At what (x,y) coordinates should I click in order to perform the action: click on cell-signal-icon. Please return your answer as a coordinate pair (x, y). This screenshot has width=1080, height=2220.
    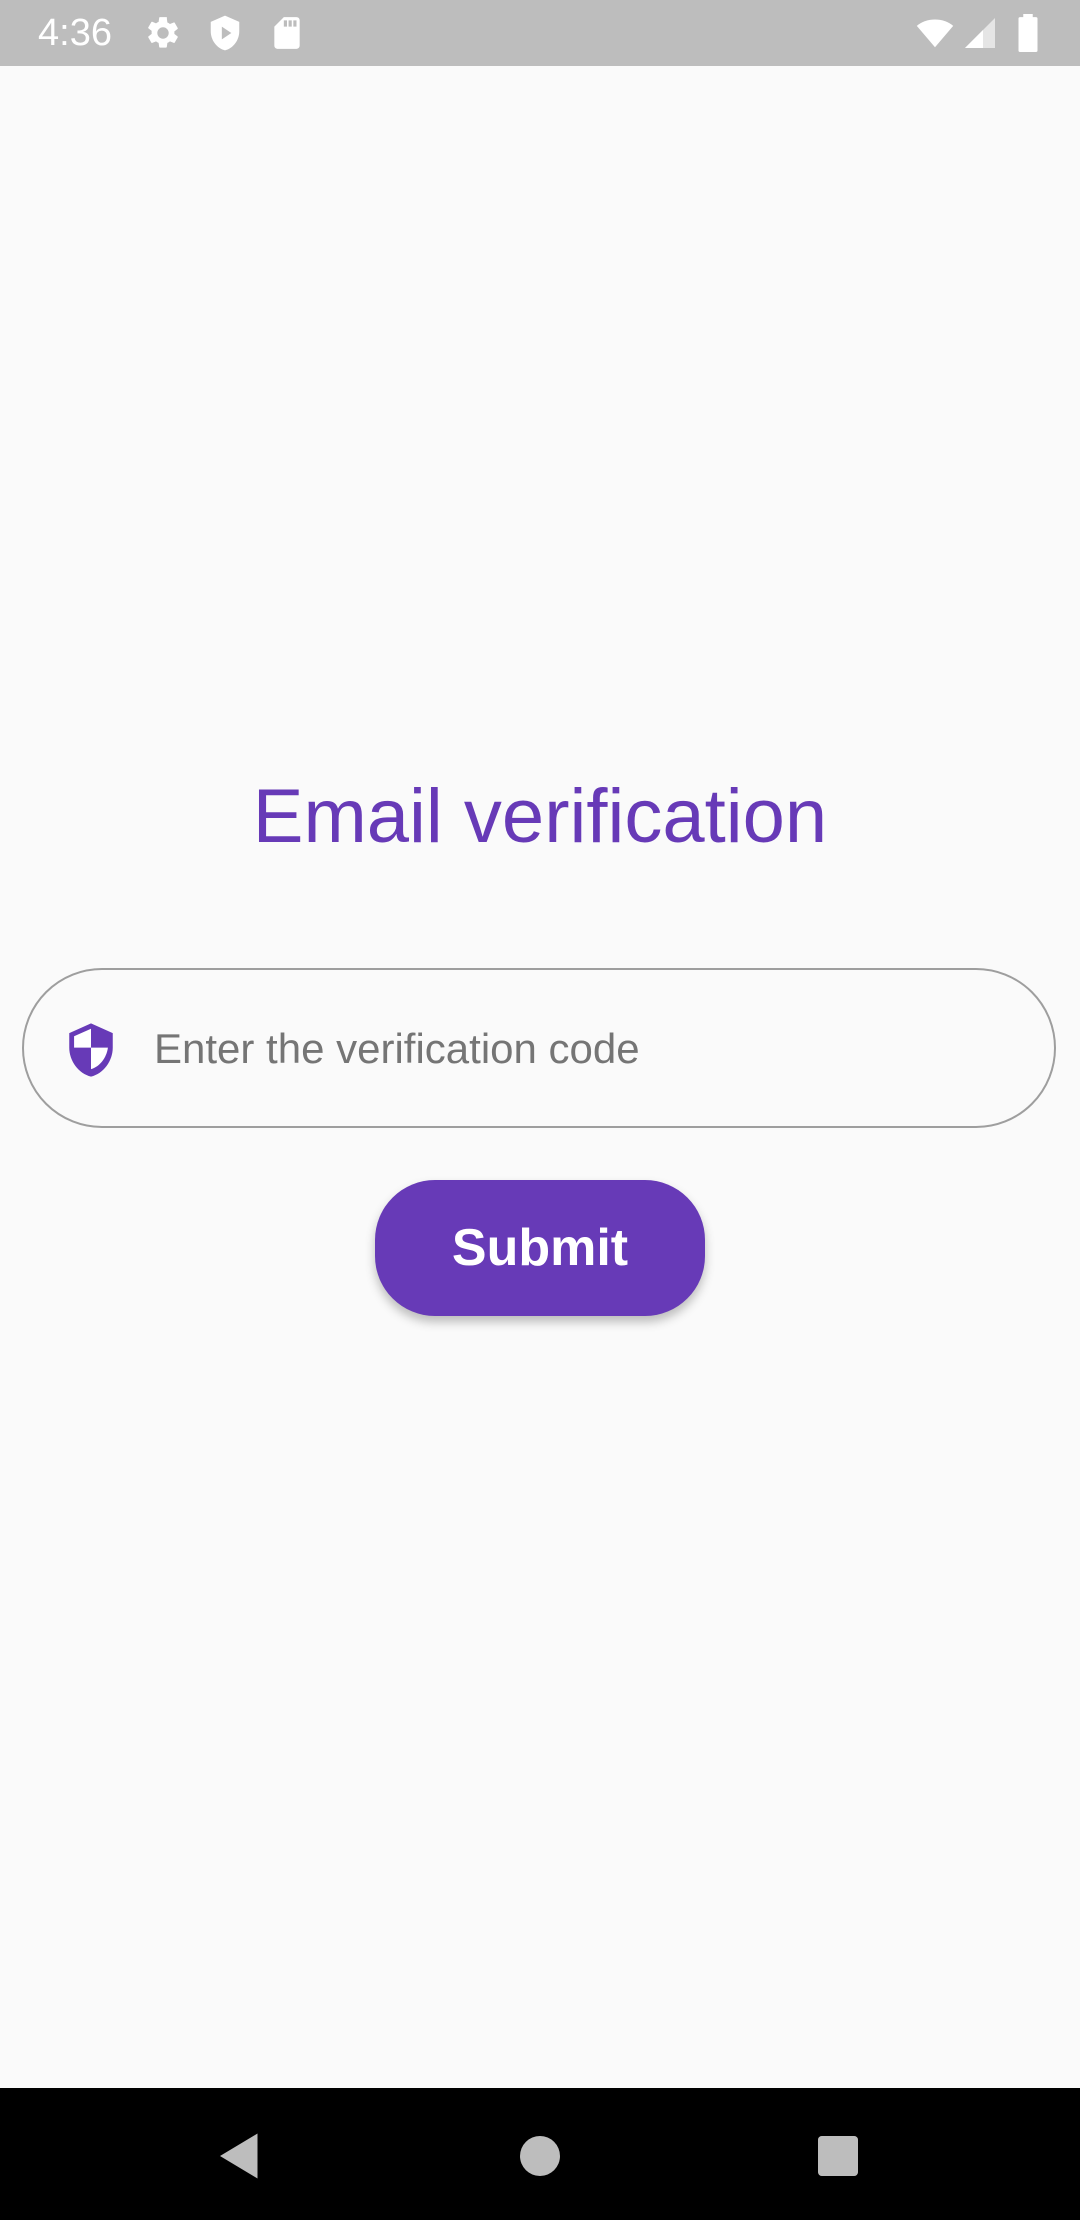
    Looking at the image, I should click on (980, 33).